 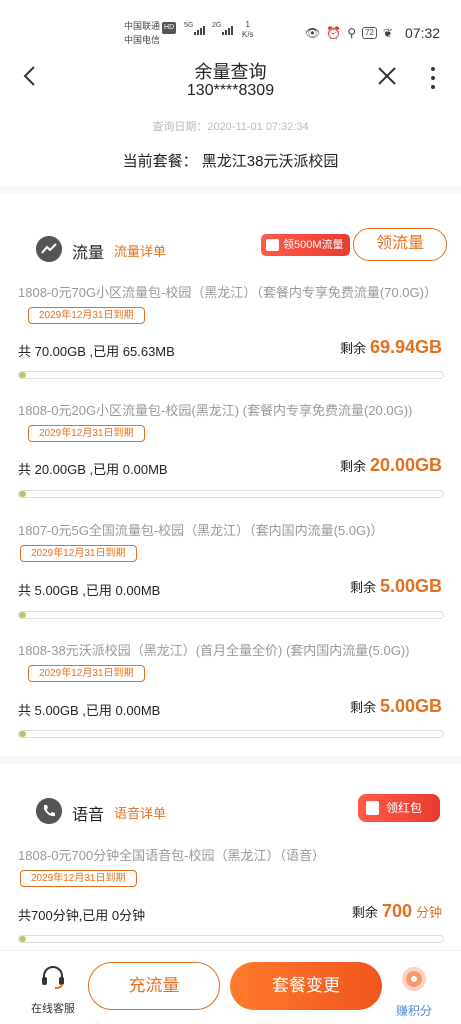 I want to click on bottom-action-bar: 在线客服 充流量 套餐变更 赚积分, so click(x=230, y=987).